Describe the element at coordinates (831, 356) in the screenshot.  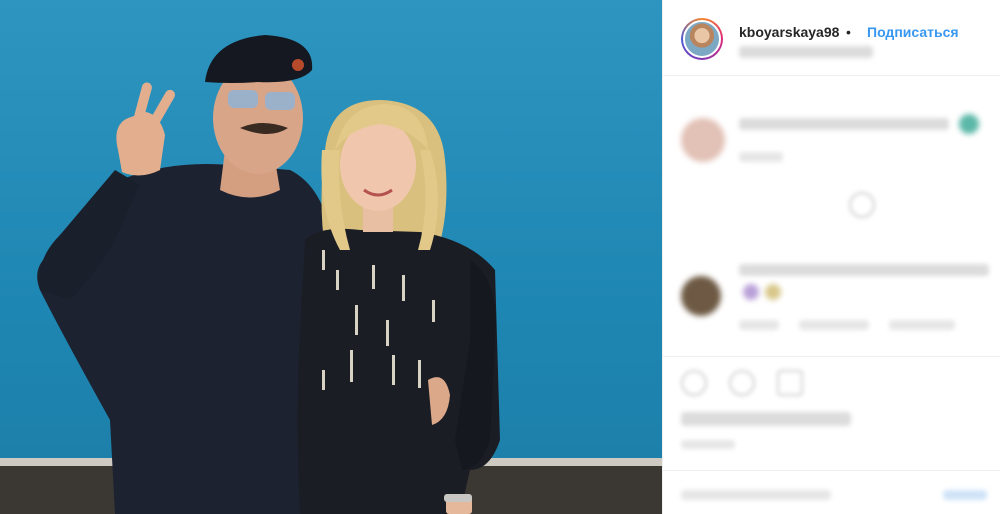
I see `actions-divider` at that location.